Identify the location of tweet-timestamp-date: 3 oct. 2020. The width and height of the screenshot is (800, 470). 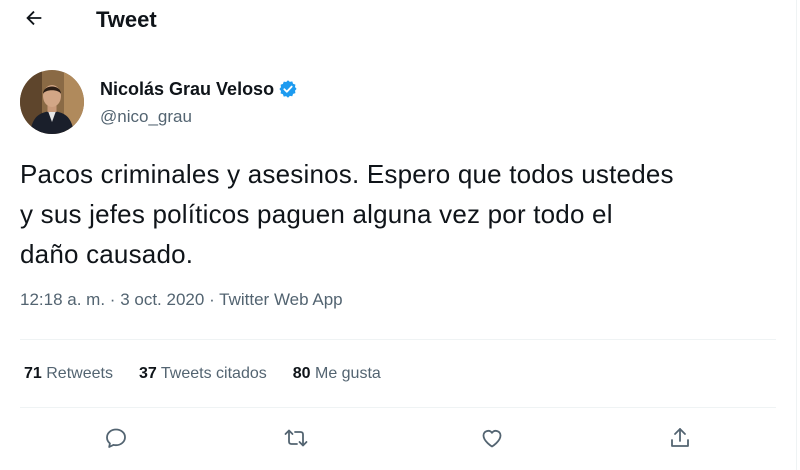
(162, 299).